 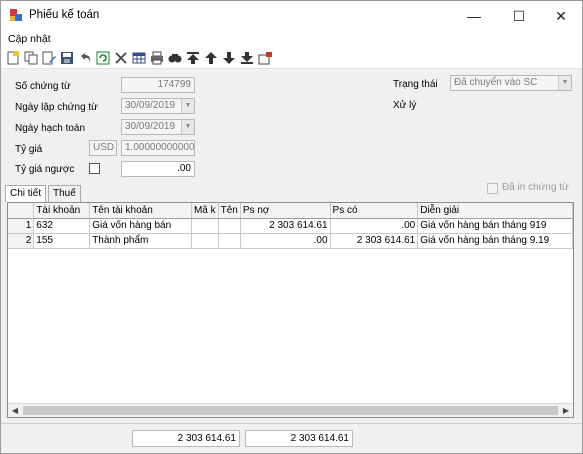 What do you see at coordinates (495, 211) in the screenshot?
I see `col-dien-giai: Diễn giải` at bounding box center [495, 211].